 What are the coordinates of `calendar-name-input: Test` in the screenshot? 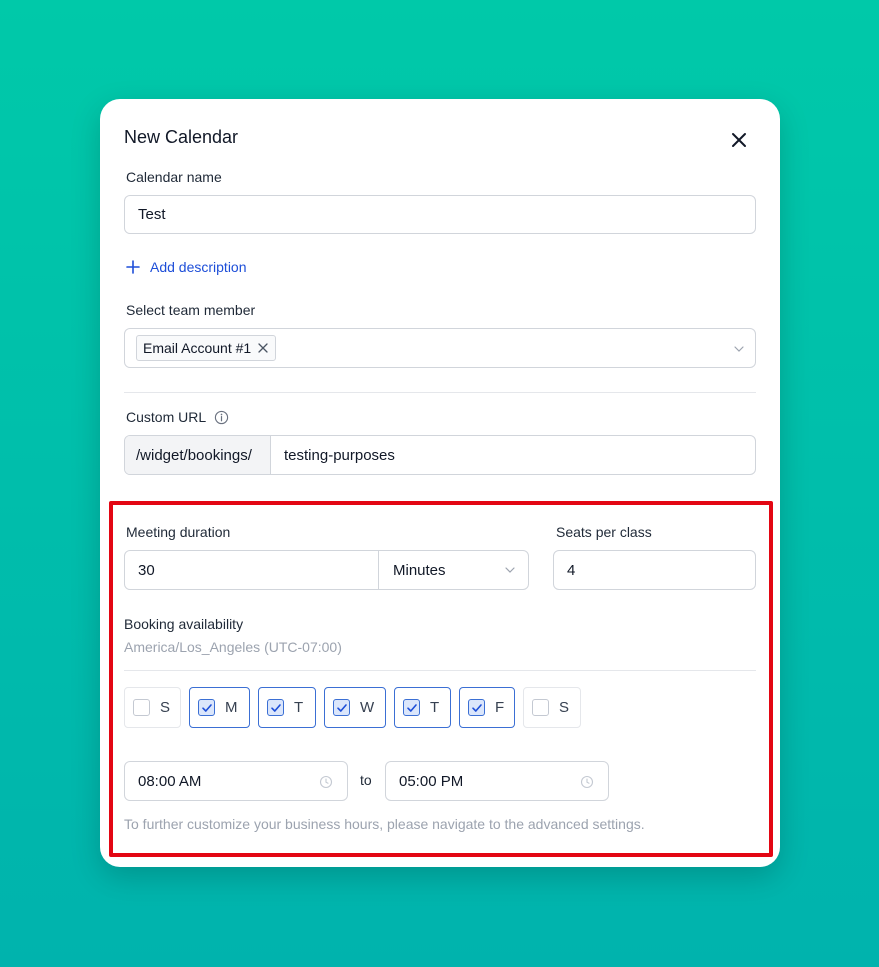 It's located at (440, 214).